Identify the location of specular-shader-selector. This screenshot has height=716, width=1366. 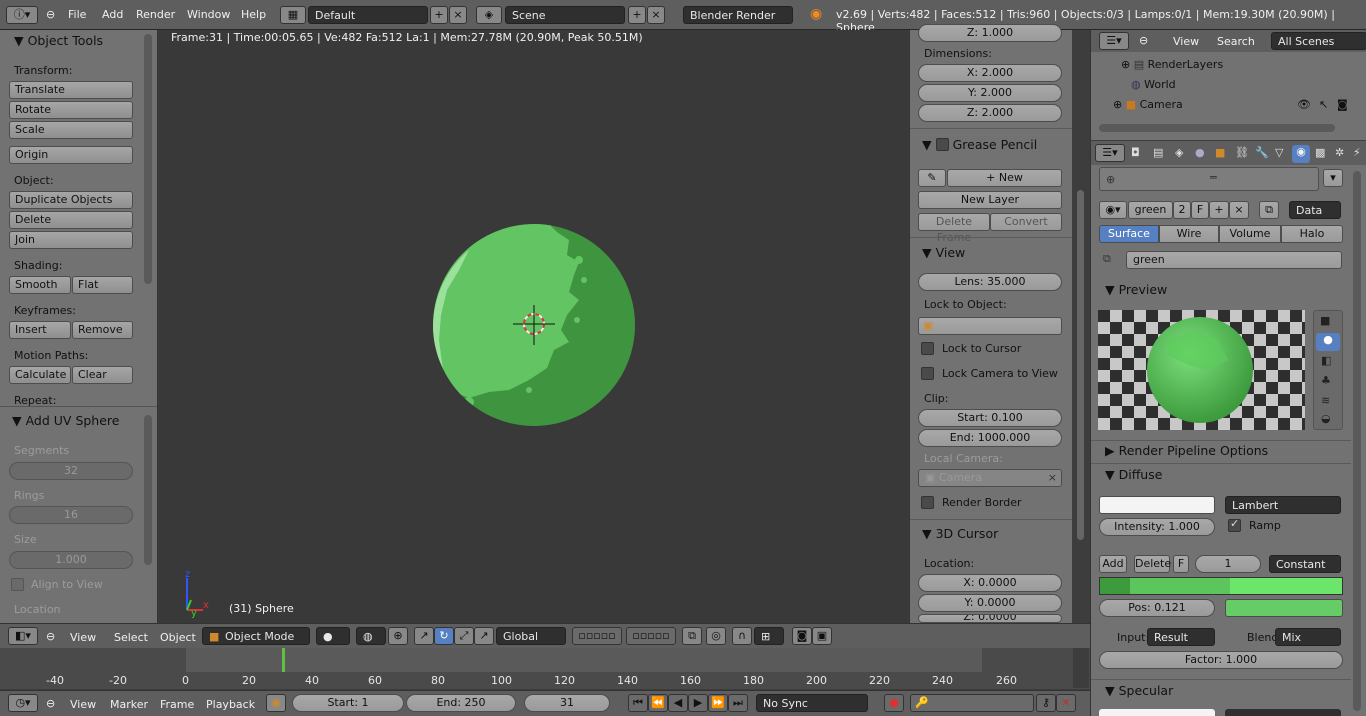
(1283, 712).